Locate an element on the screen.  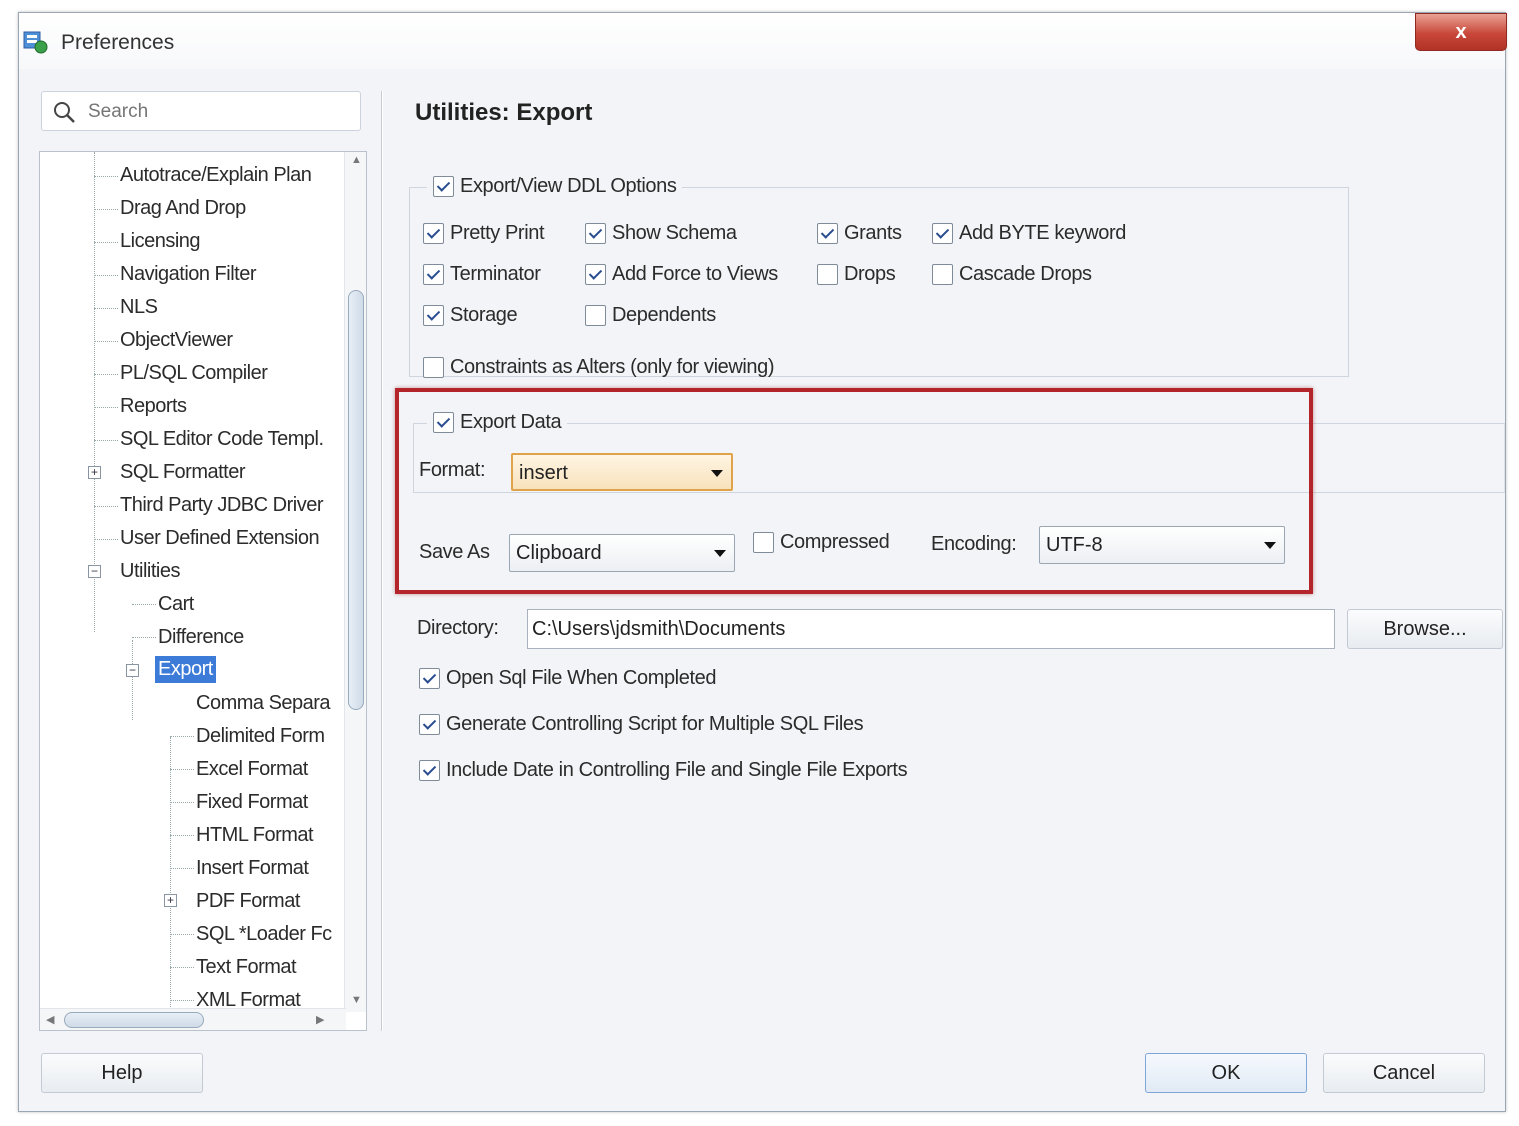
tree-vertical-scroll-thumb is located at coordinates (356, 500).